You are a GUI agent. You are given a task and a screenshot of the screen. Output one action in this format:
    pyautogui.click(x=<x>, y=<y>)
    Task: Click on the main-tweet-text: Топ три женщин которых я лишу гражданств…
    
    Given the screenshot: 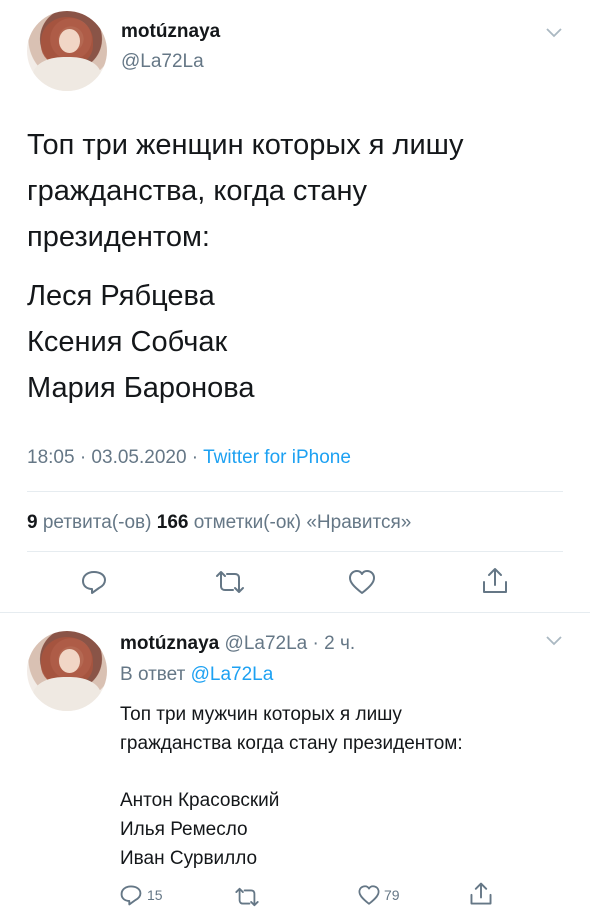 What is the action you would take?
    pyautogui.click(x=245, y=191)
    